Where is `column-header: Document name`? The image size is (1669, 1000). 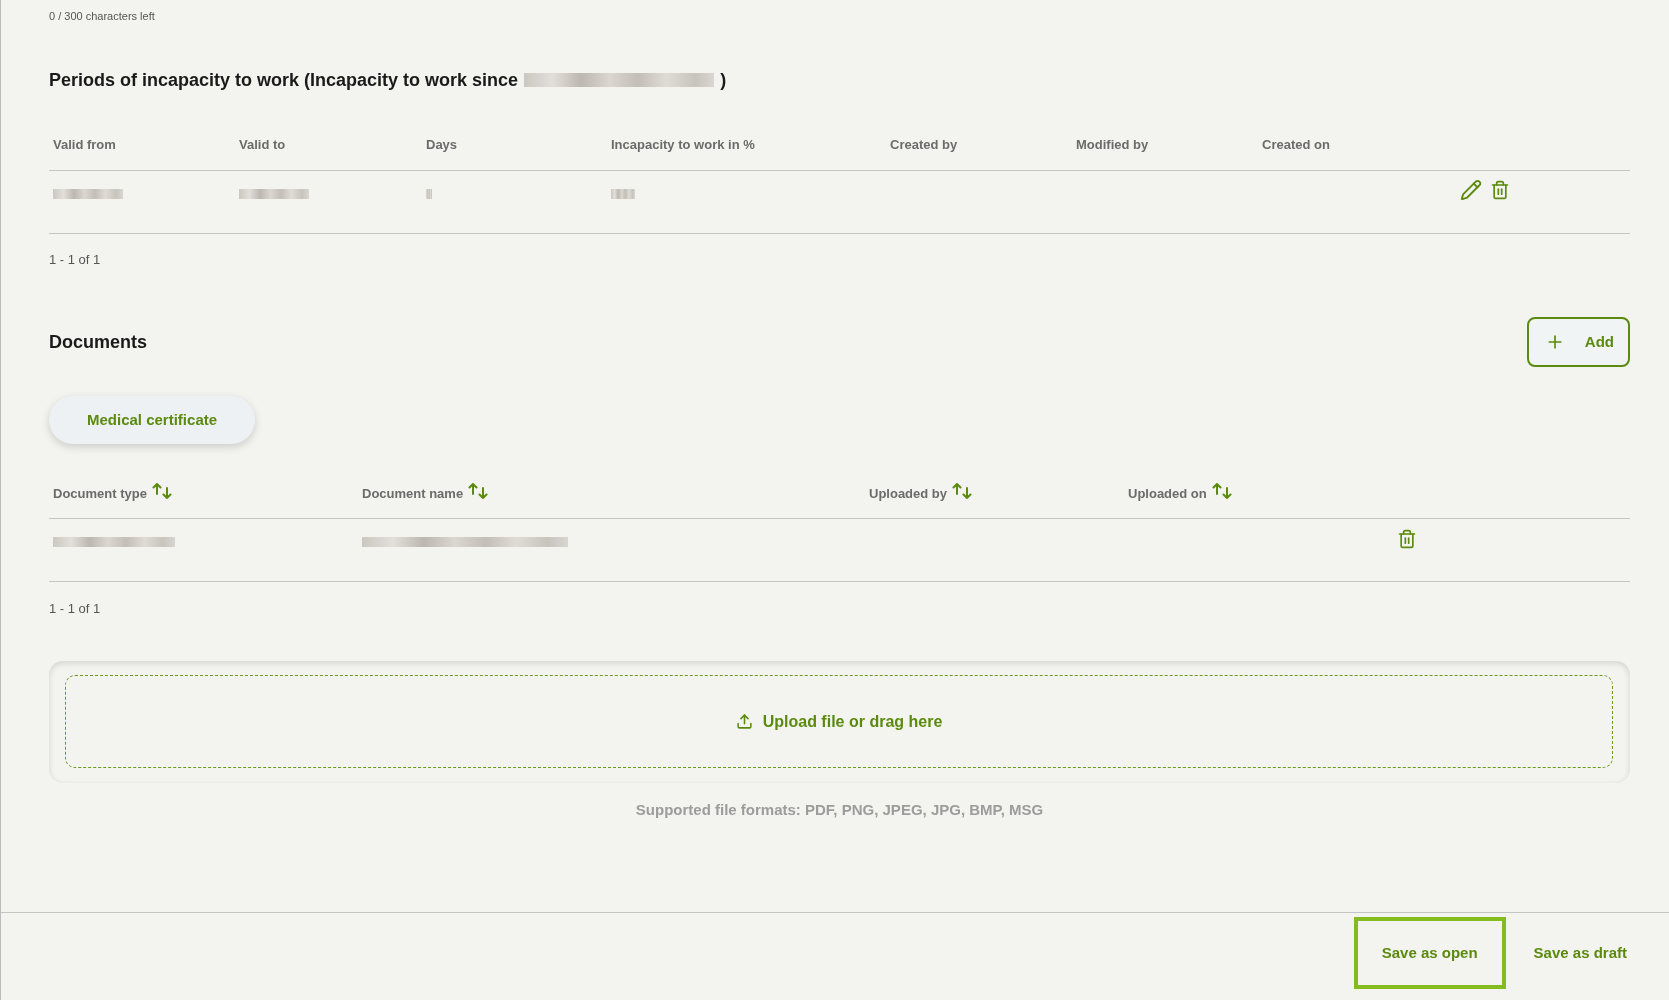
column-header: Document name is located at coordinates (413, 494).